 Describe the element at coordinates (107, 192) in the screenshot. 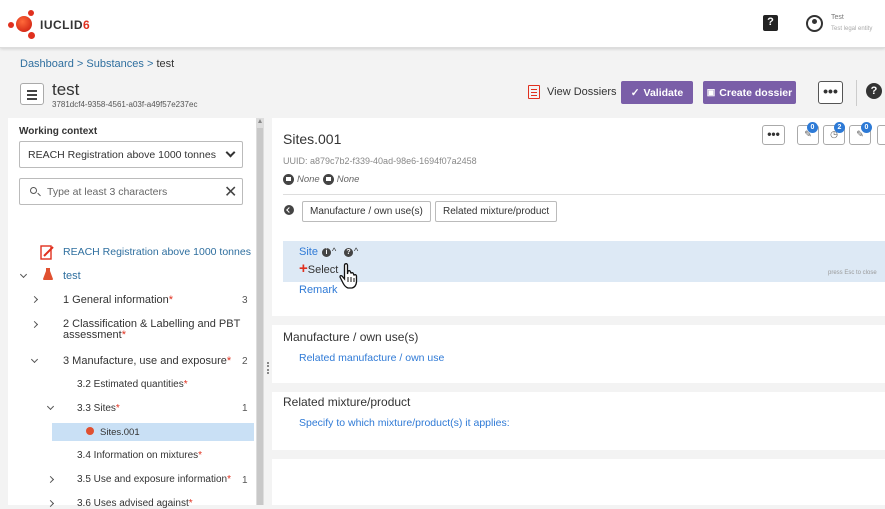

I see `search-placeholder: Type at least 3 characters` at that location.